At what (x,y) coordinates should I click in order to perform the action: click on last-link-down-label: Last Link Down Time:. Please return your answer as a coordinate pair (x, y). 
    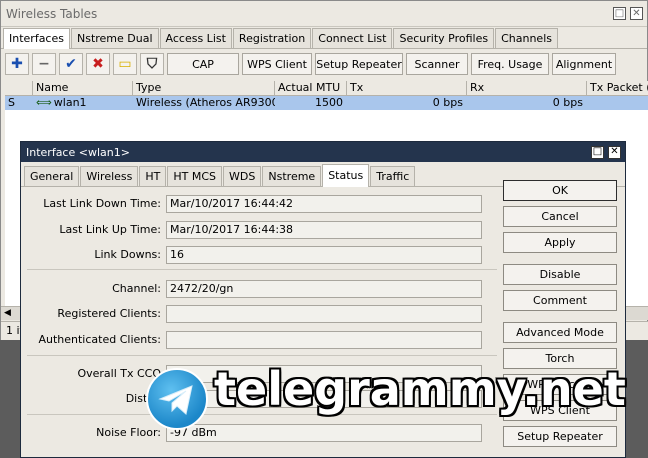
    Looking at the image, I should click on (102, 203).